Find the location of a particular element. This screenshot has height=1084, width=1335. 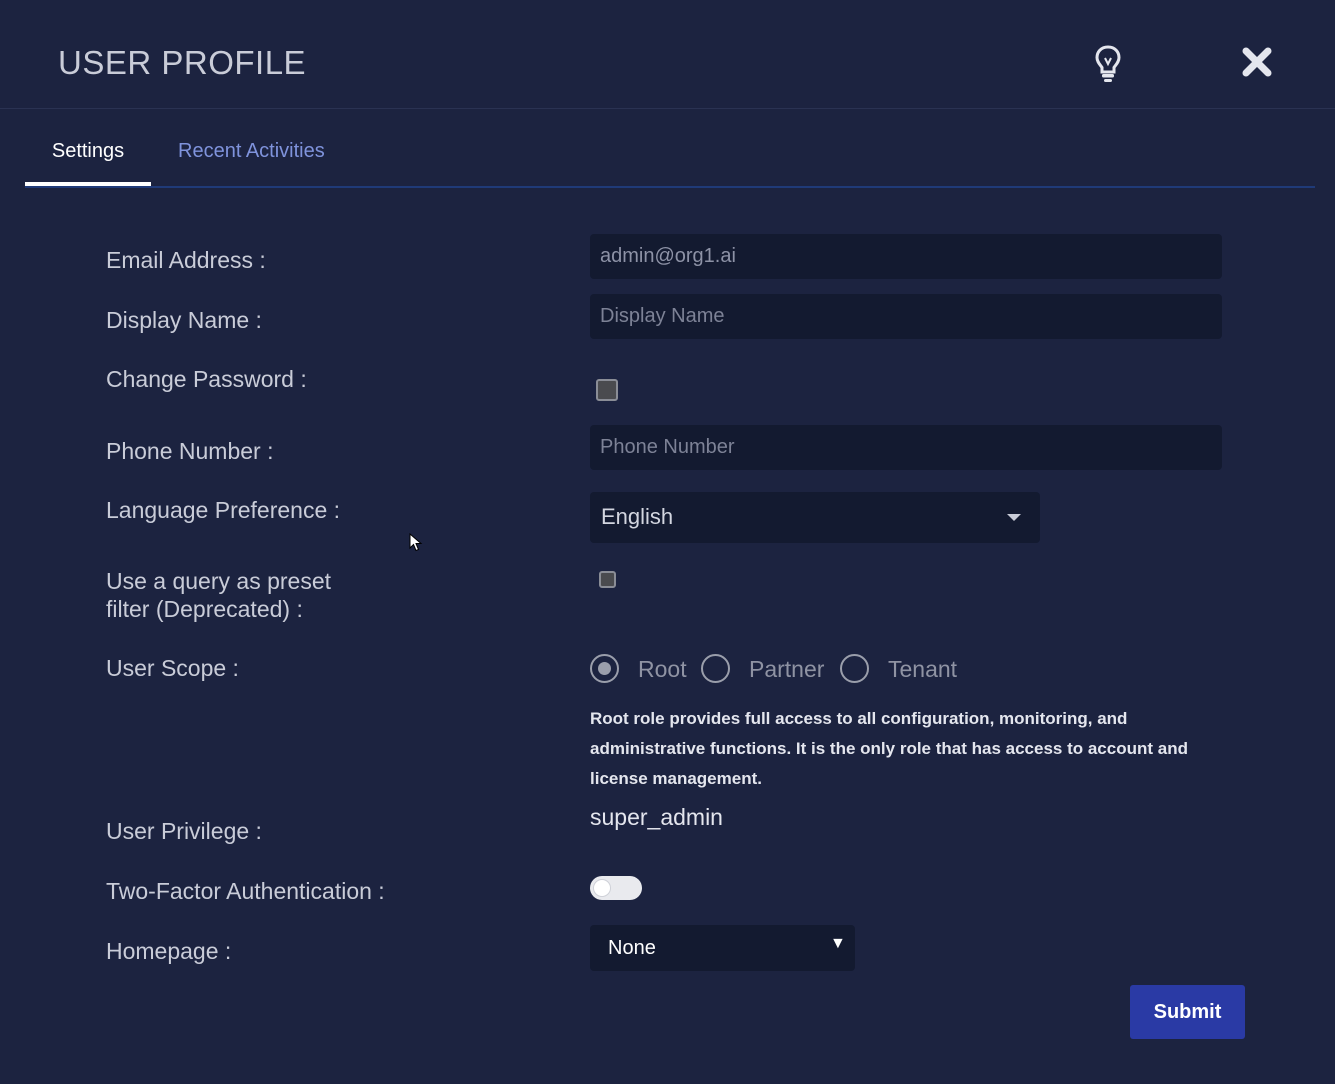

scope-radio-tenant-label: Tenant is located at coordinates (922, 669).